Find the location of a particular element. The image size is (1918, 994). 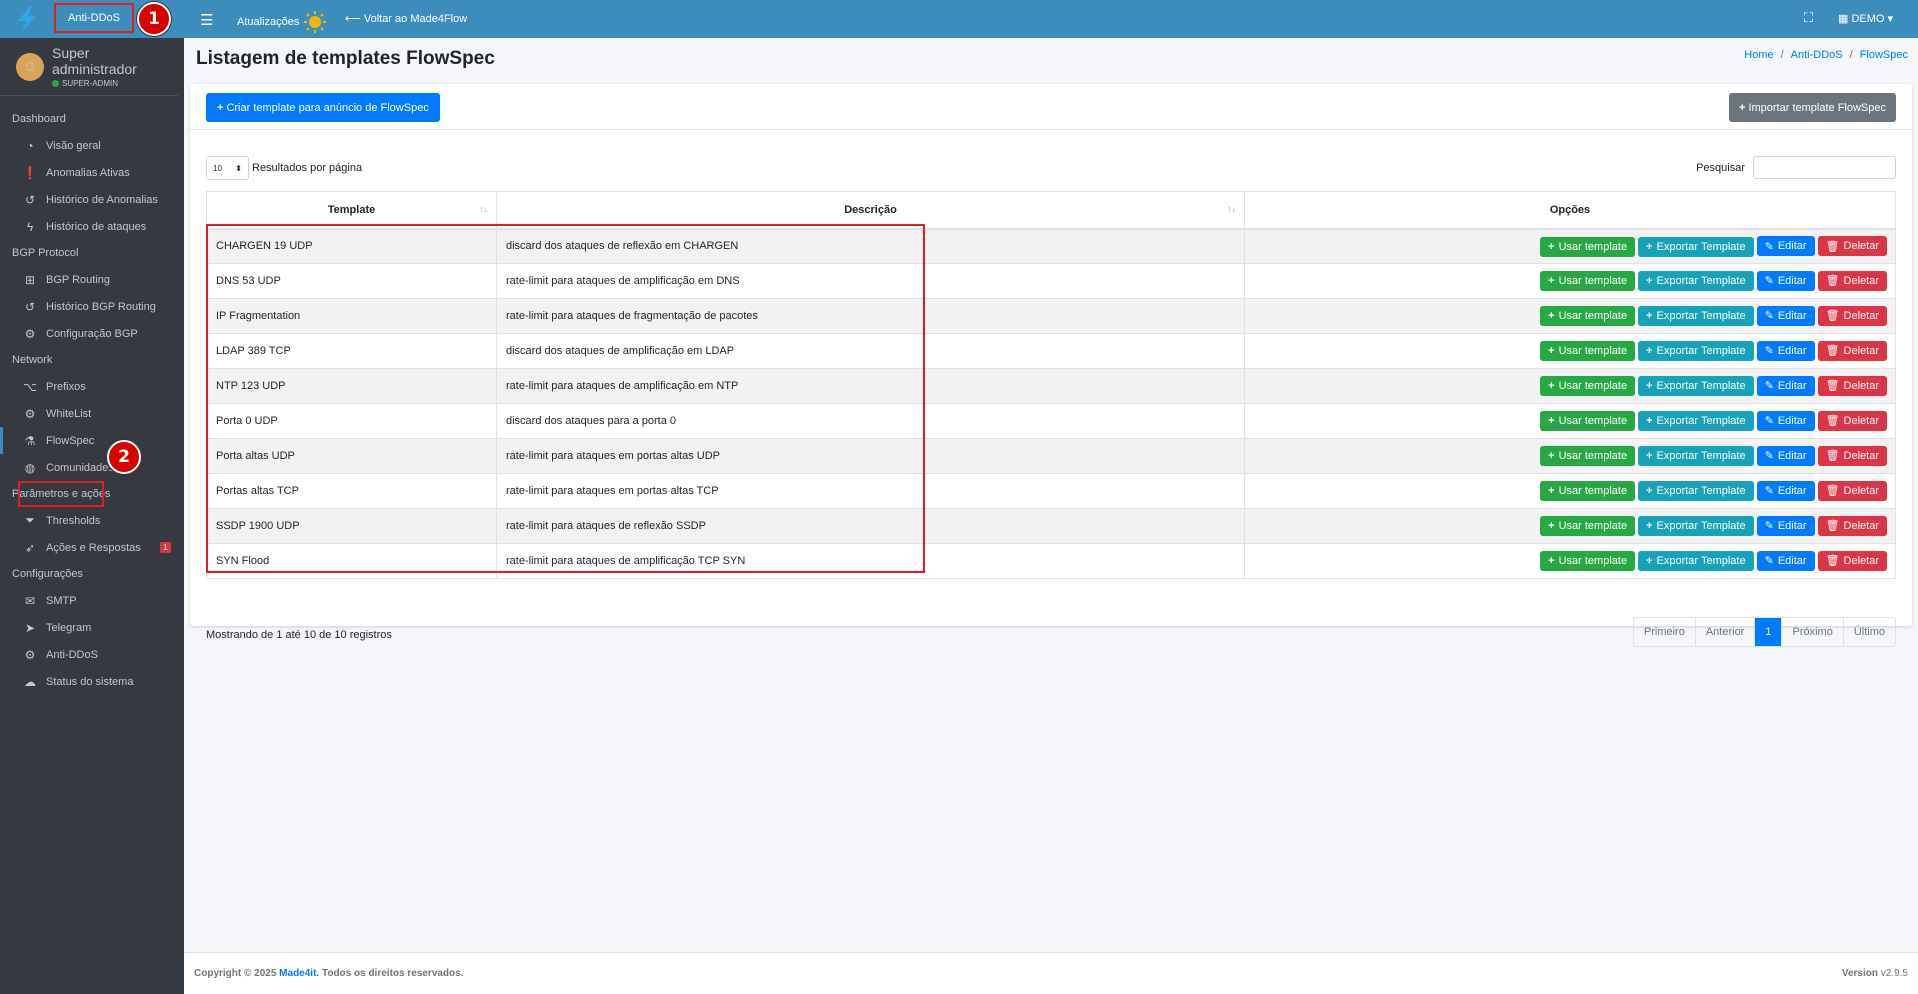

brand-logo is located at coordinates (27, 19).